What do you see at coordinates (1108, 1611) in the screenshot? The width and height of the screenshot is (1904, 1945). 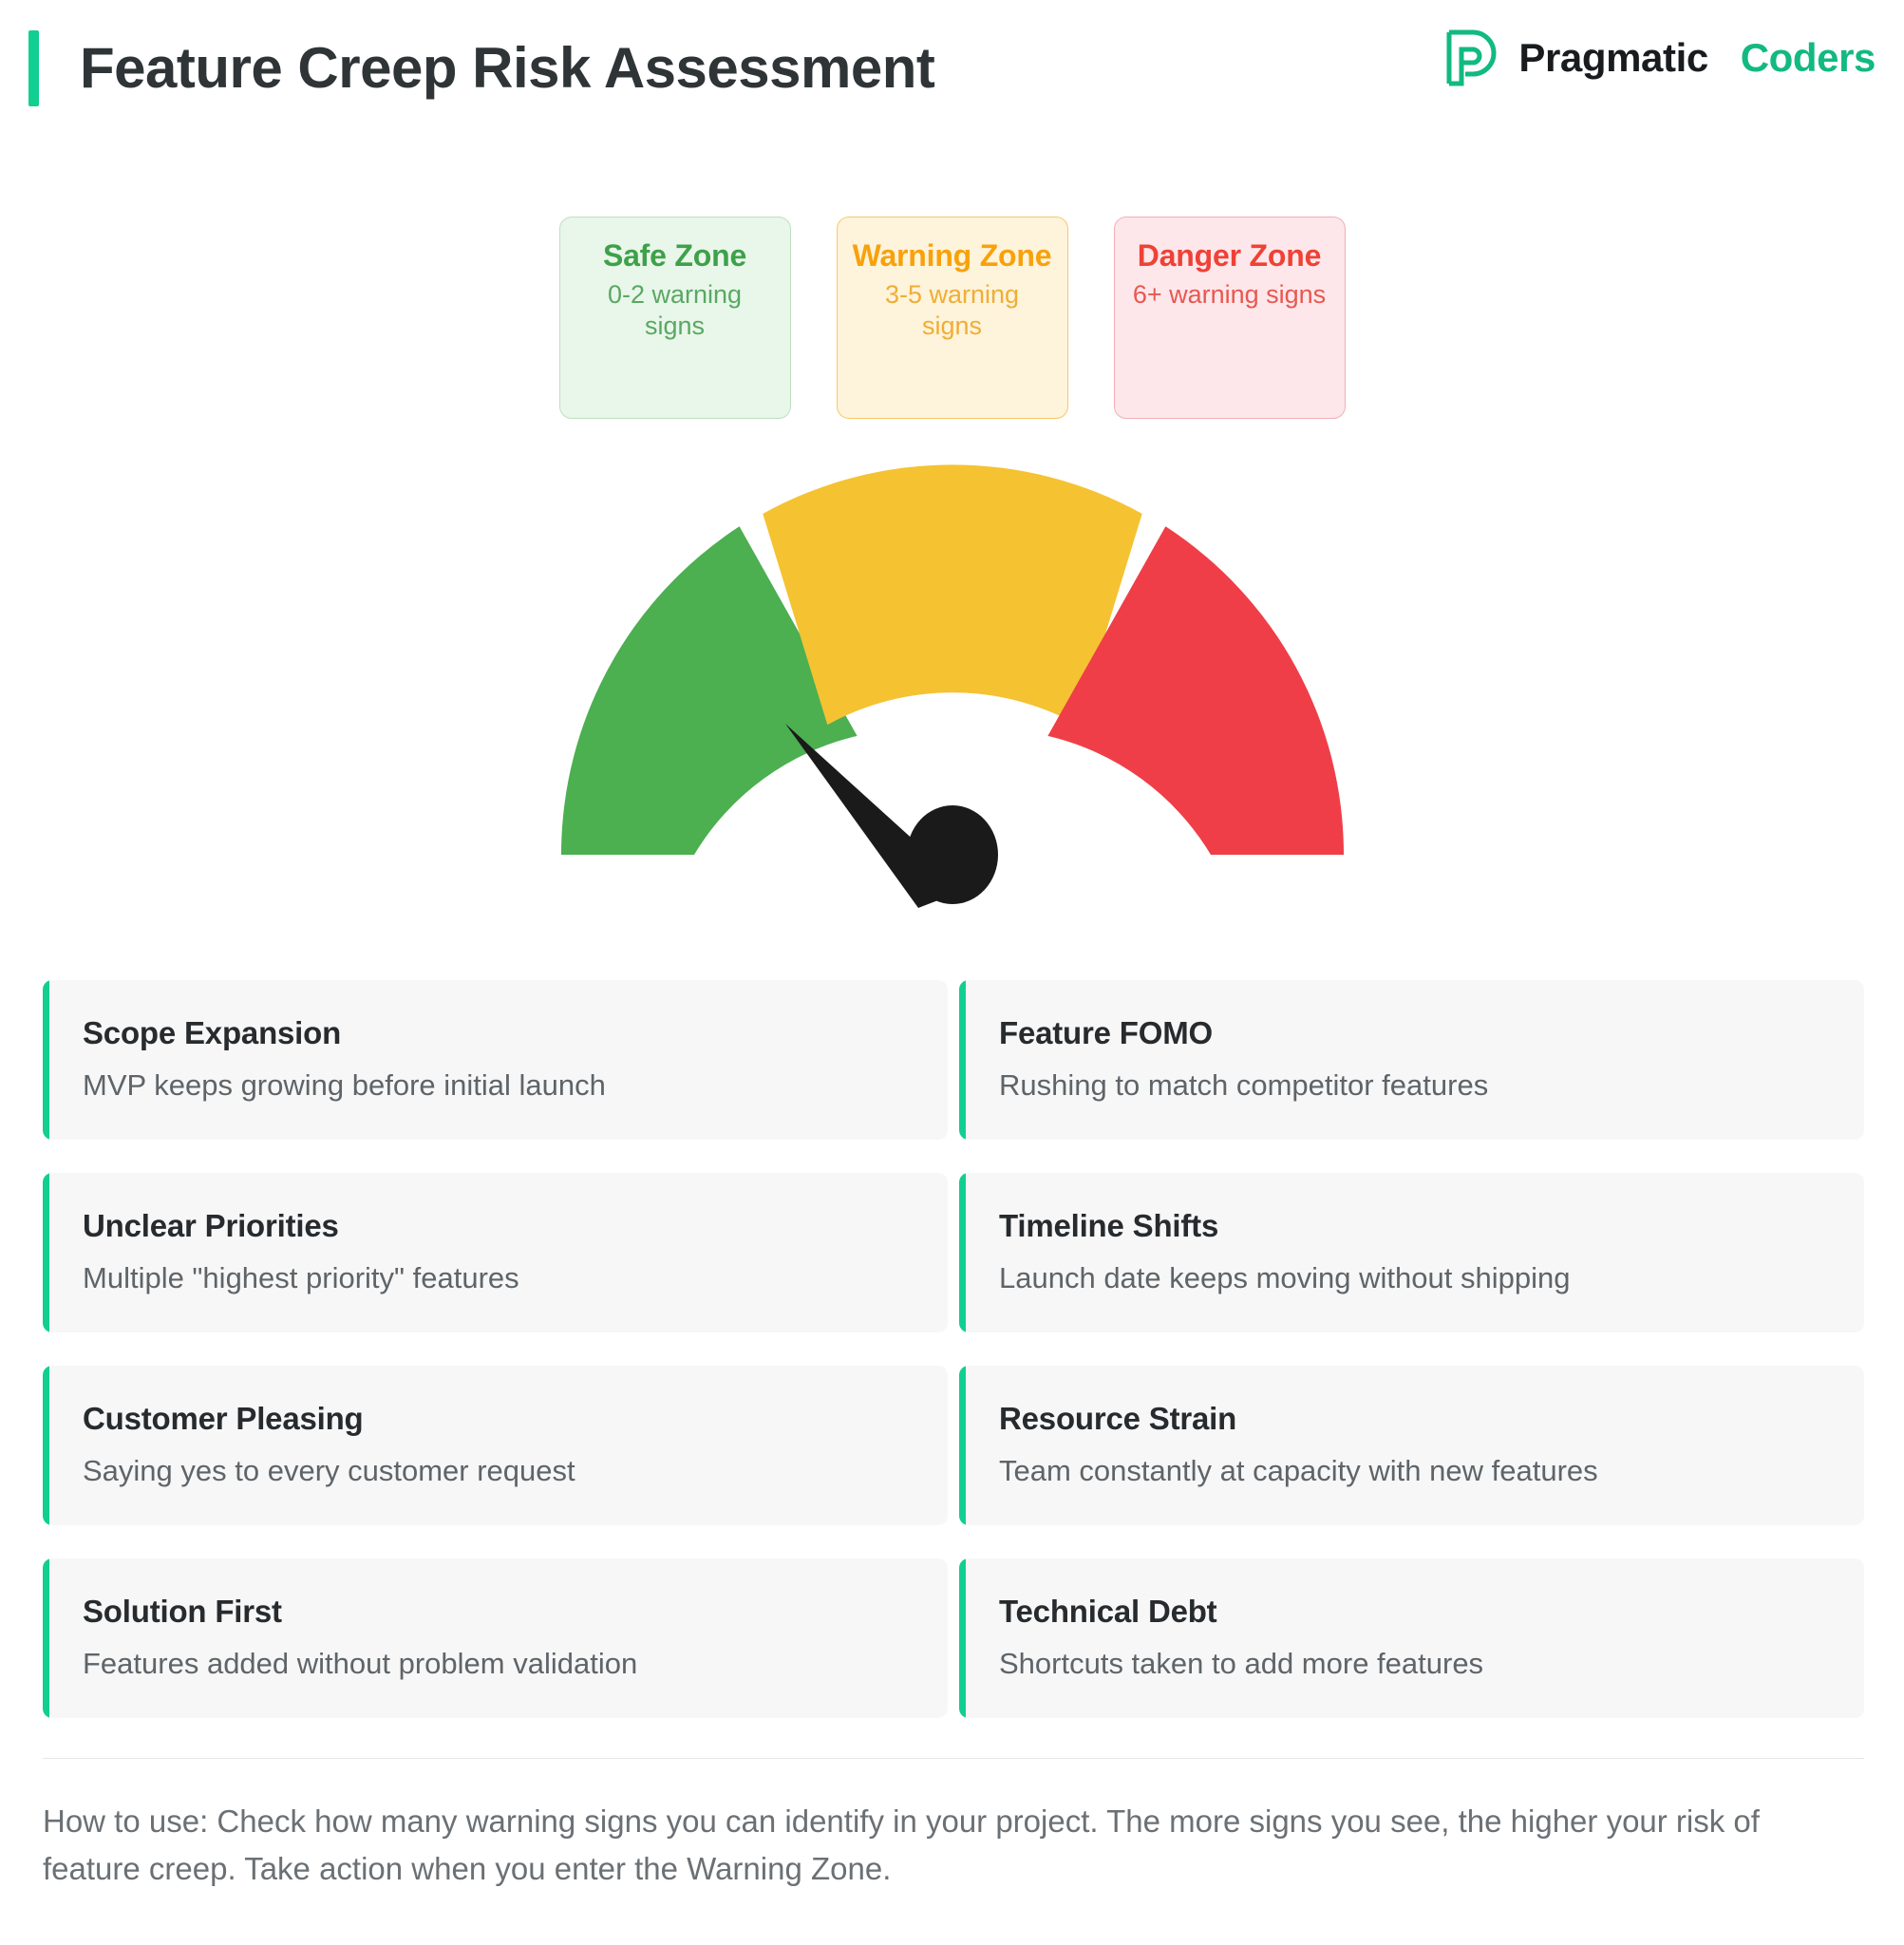 I see `warning-sign-title: Technical Debt` at bounding box center [1108, 1611].